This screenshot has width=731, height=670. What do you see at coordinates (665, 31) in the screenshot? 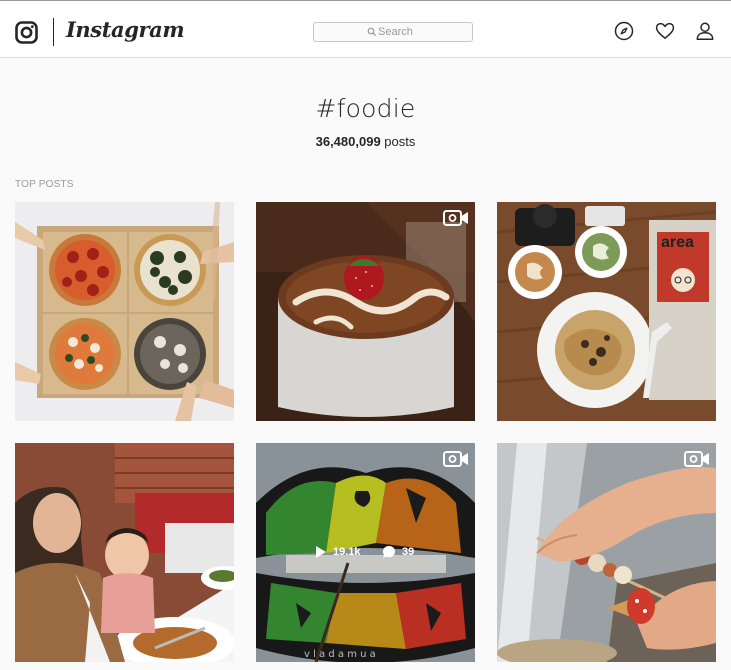
I see `activity-heart-icon` at bounding box center [665, 31].